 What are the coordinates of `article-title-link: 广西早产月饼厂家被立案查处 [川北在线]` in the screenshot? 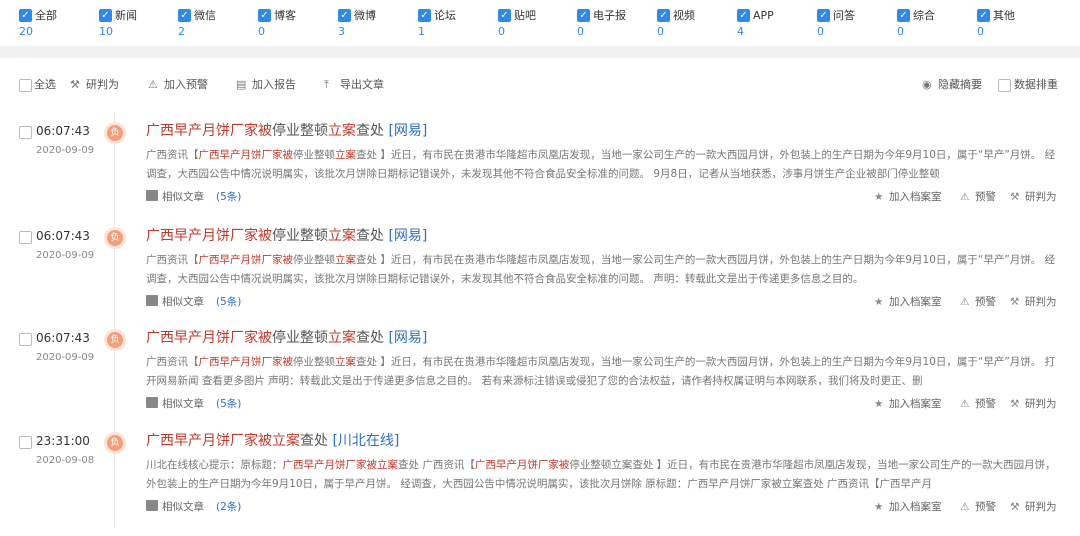 It's located at (272, 441).